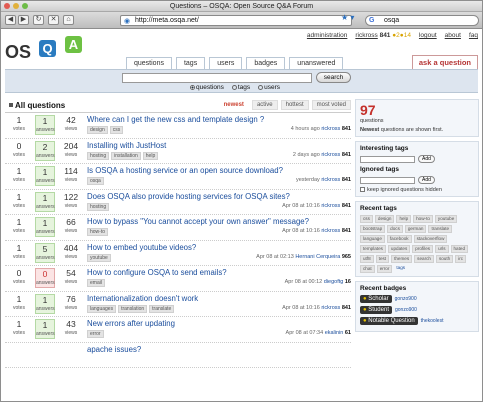 This screenshot has height=402, width=483. I want to click on question-title-link: How to embed youtube videos?, so click(141, 247).